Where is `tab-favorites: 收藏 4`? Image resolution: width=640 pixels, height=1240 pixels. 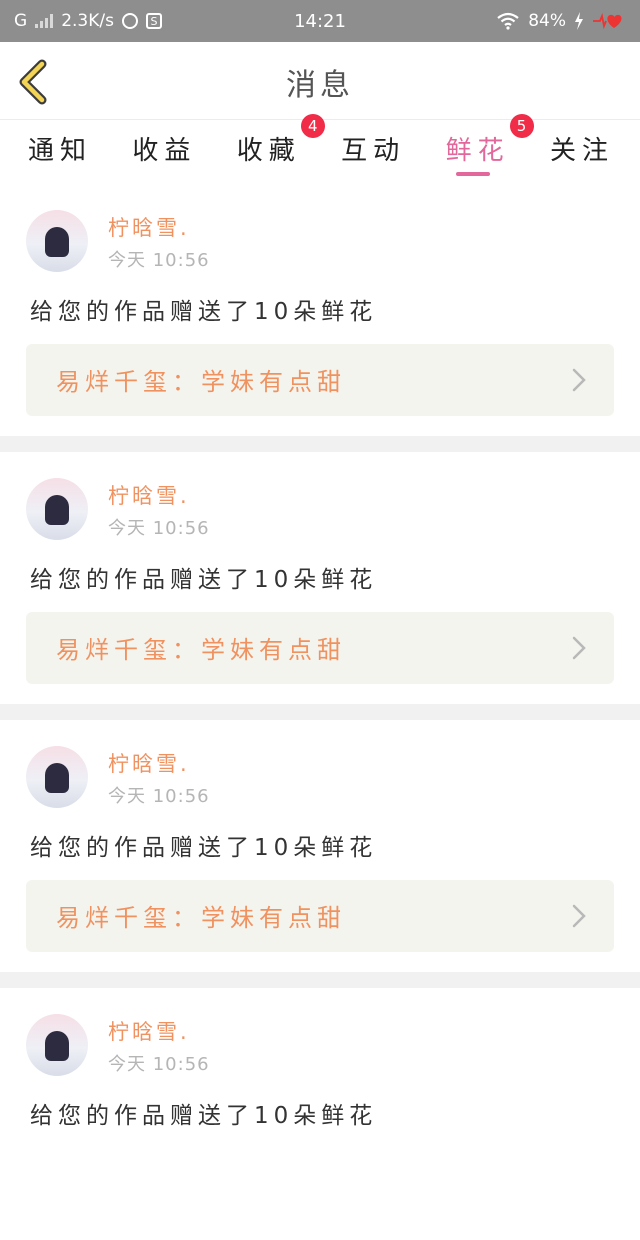
tab-favorites: 收藏 4 is located at coordinates (280, 149).